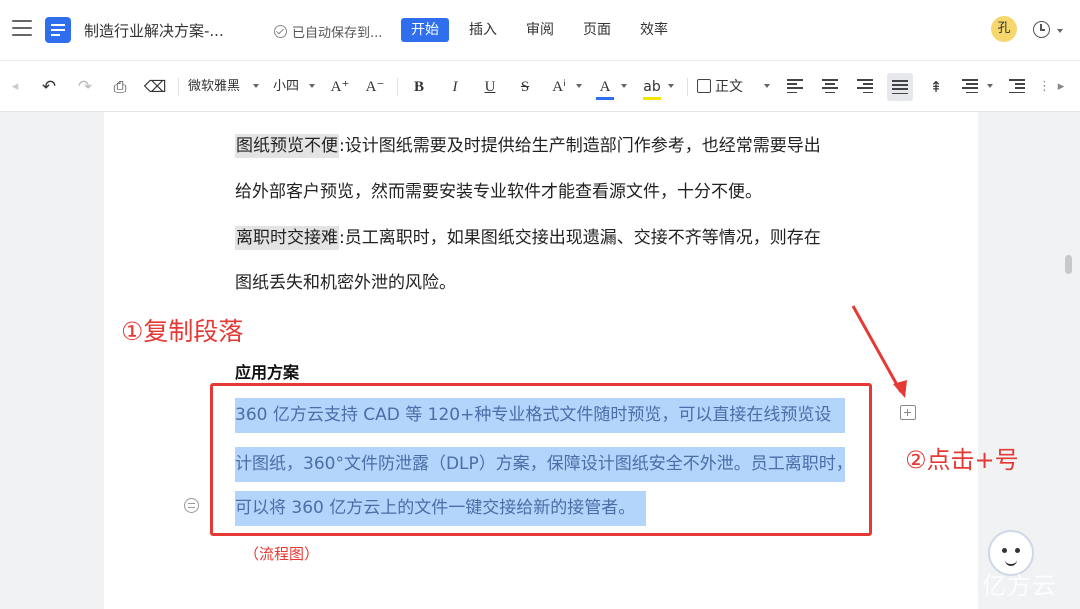 This screenshot has height=609, width=1080. I want to click on outdent-icon, so click(1017, 86).